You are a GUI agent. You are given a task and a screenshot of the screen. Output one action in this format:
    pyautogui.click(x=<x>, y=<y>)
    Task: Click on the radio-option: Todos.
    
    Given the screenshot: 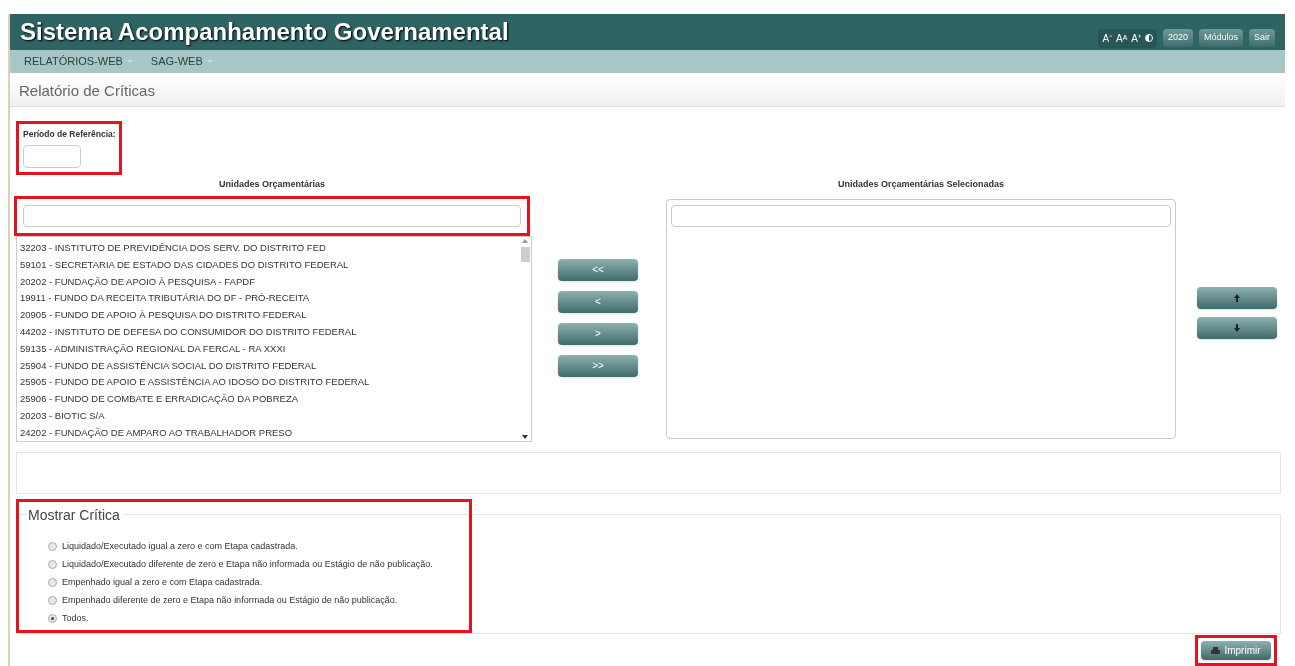 What is the action you would take?
    pyautogui.click(x=258, y=618)
    